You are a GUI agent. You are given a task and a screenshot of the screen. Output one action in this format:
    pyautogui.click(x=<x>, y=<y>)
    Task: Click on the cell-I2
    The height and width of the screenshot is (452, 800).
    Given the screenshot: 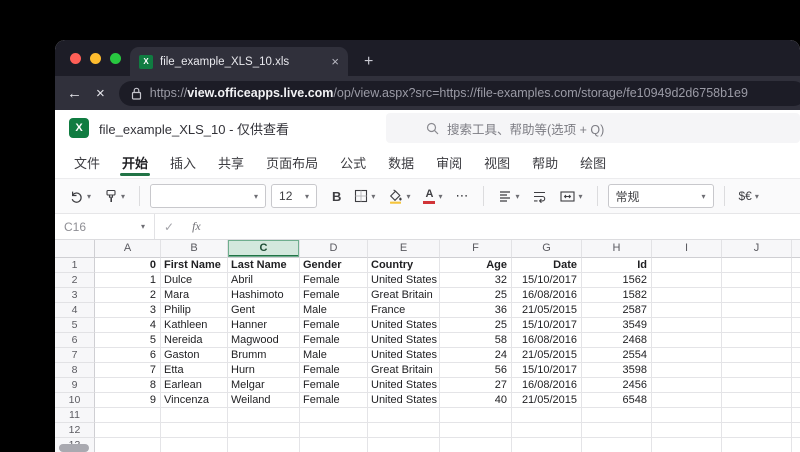 What is the action you would take?
    pyautogui.click(x=687, y=280)
    